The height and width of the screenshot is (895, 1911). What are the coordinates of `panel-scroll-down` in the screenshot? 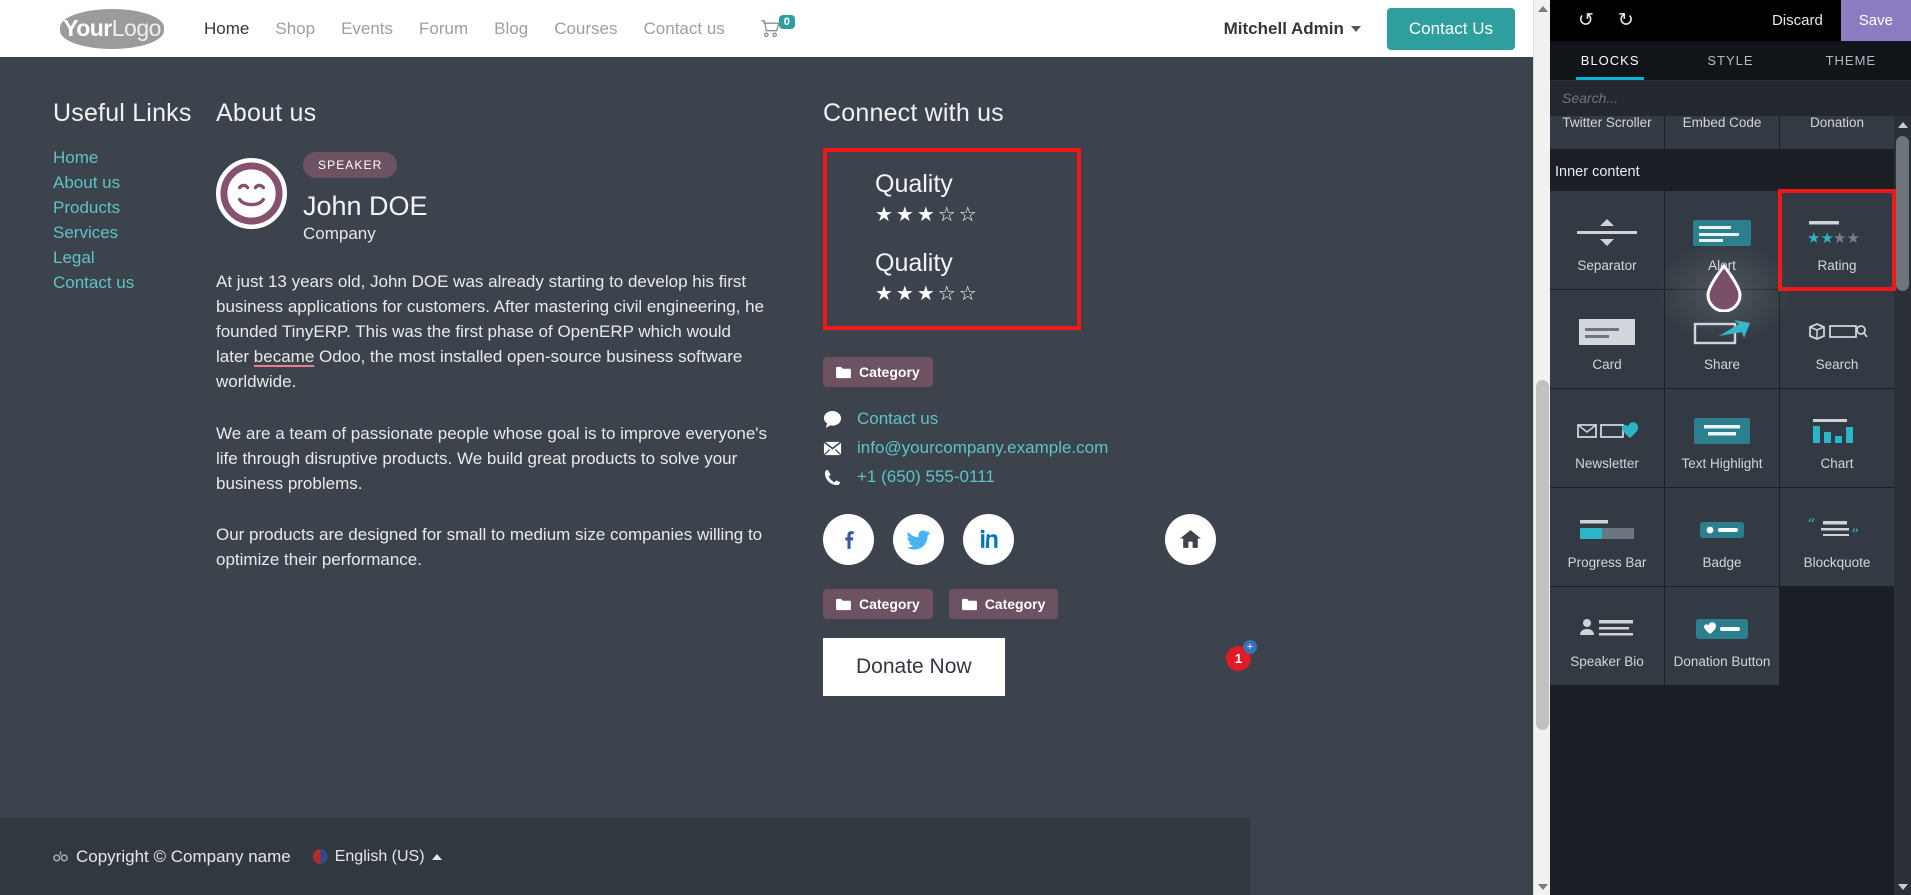 It's located at (1902, 886).